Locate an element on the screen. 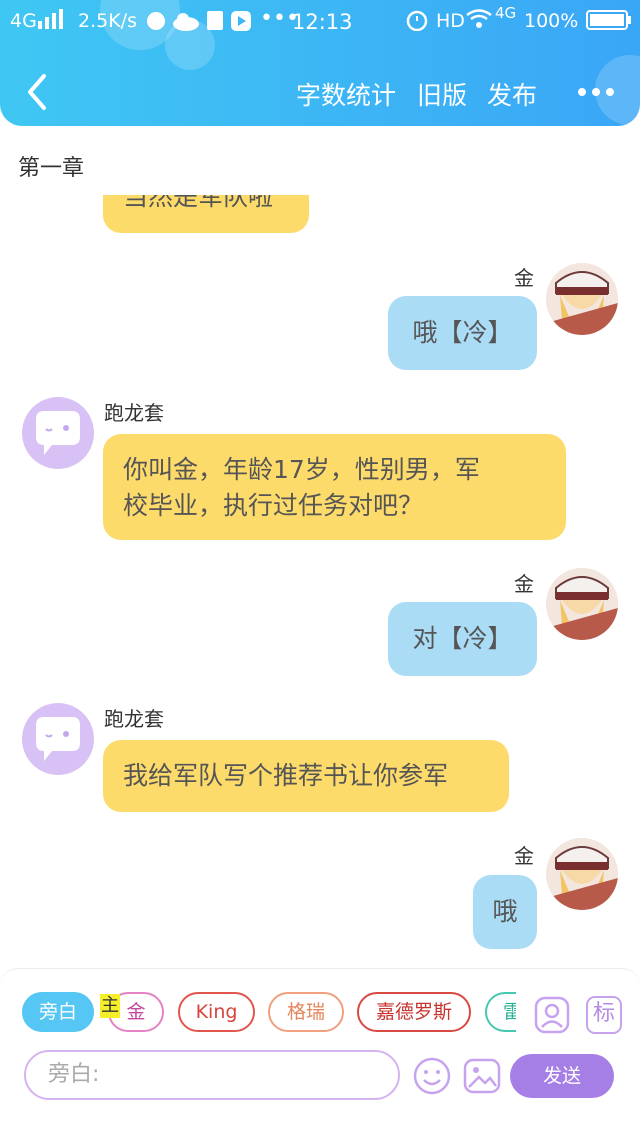  message-bubble: 哦 is located at coordinates (505, 912).